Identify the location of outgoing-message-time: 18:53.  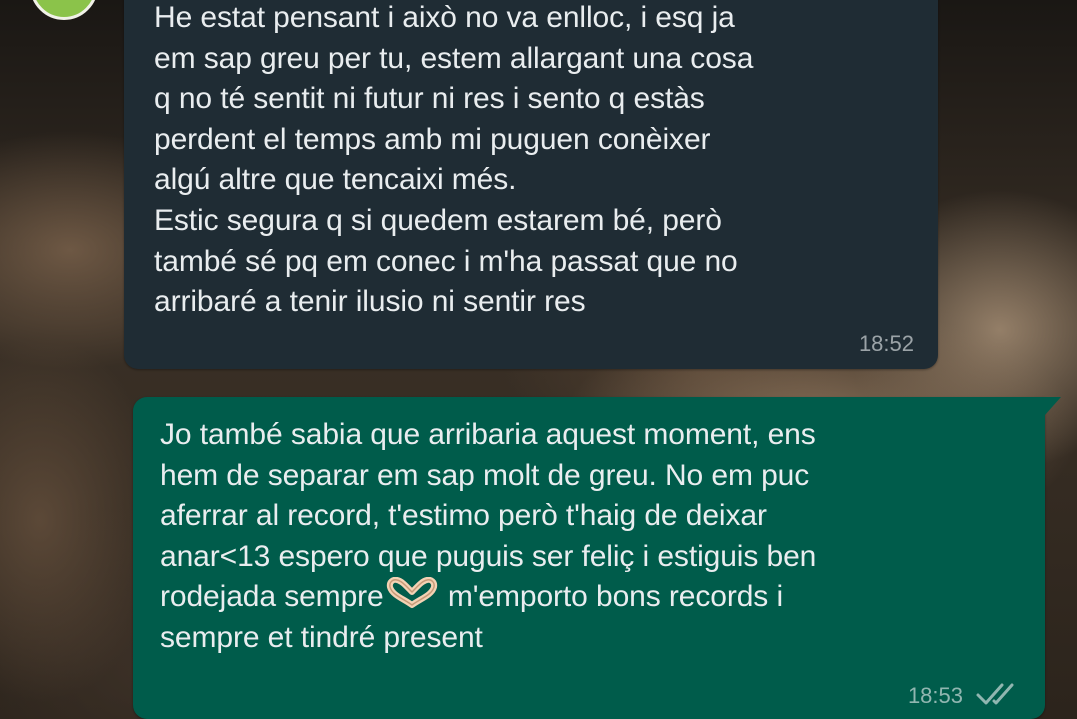
(935, 695).